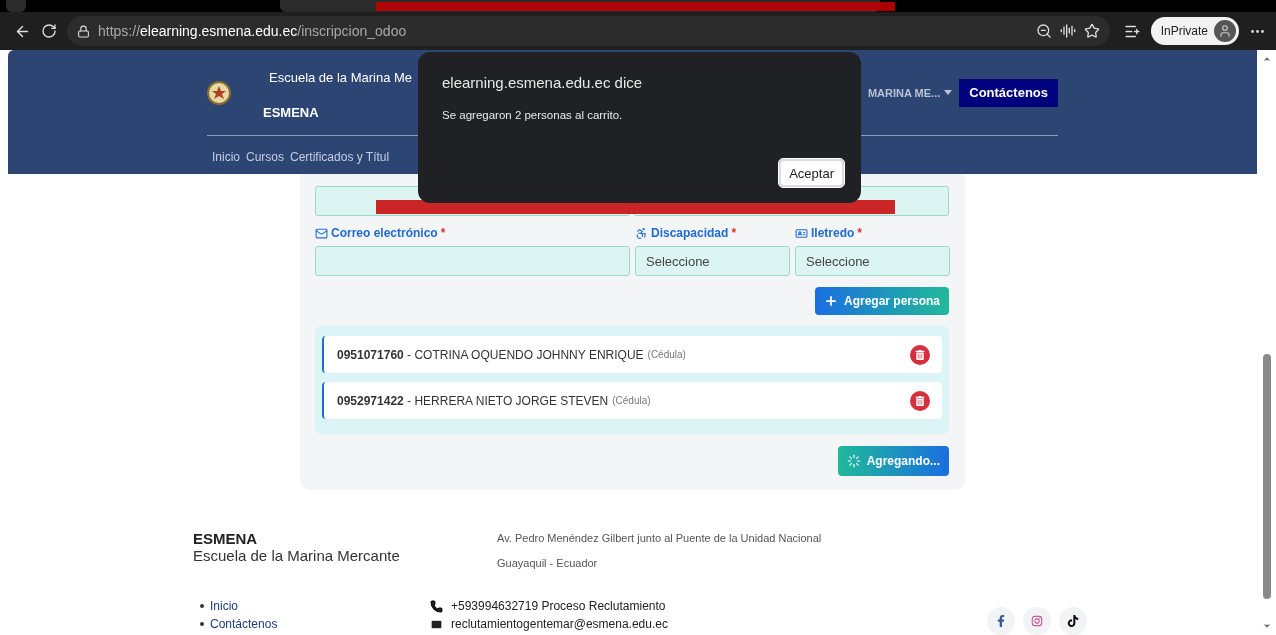 The width and height of the screenshot is (1276, 635). What do you see at coordinates (244, 624) in the screenshot?
I see `footer-link: Contáctenos` at bounding box center [244, 624].